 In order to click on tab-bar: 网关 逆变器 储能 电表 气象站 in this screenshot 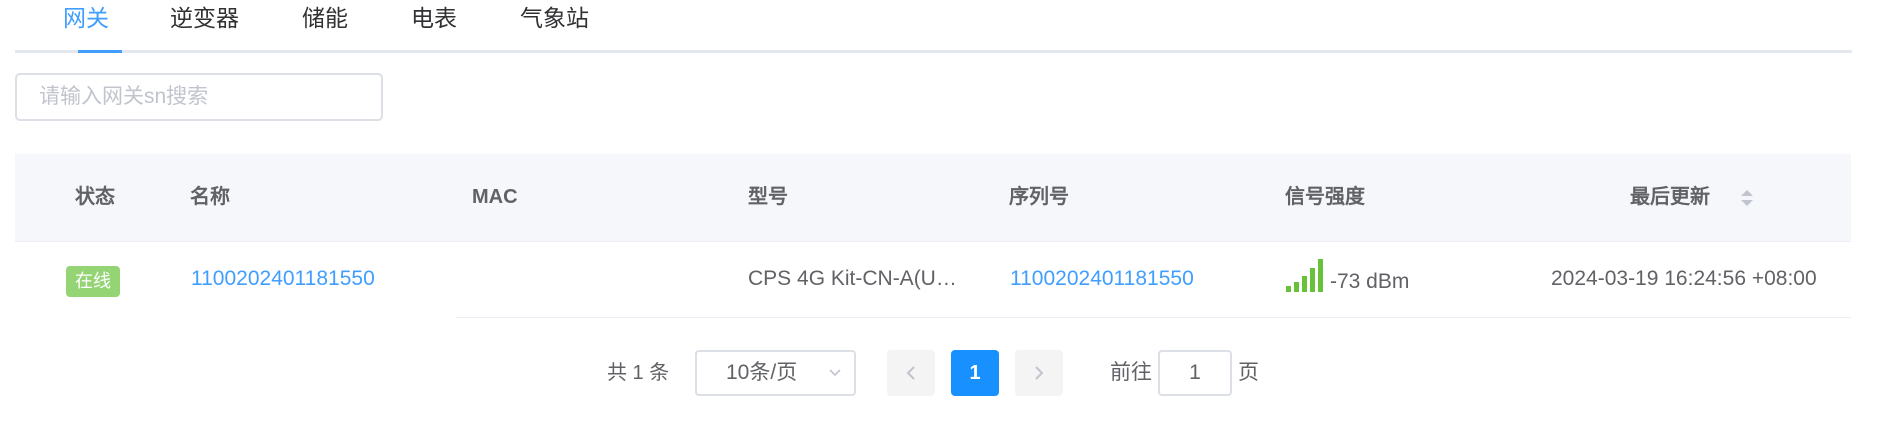, I will do `click(933, 26)`.